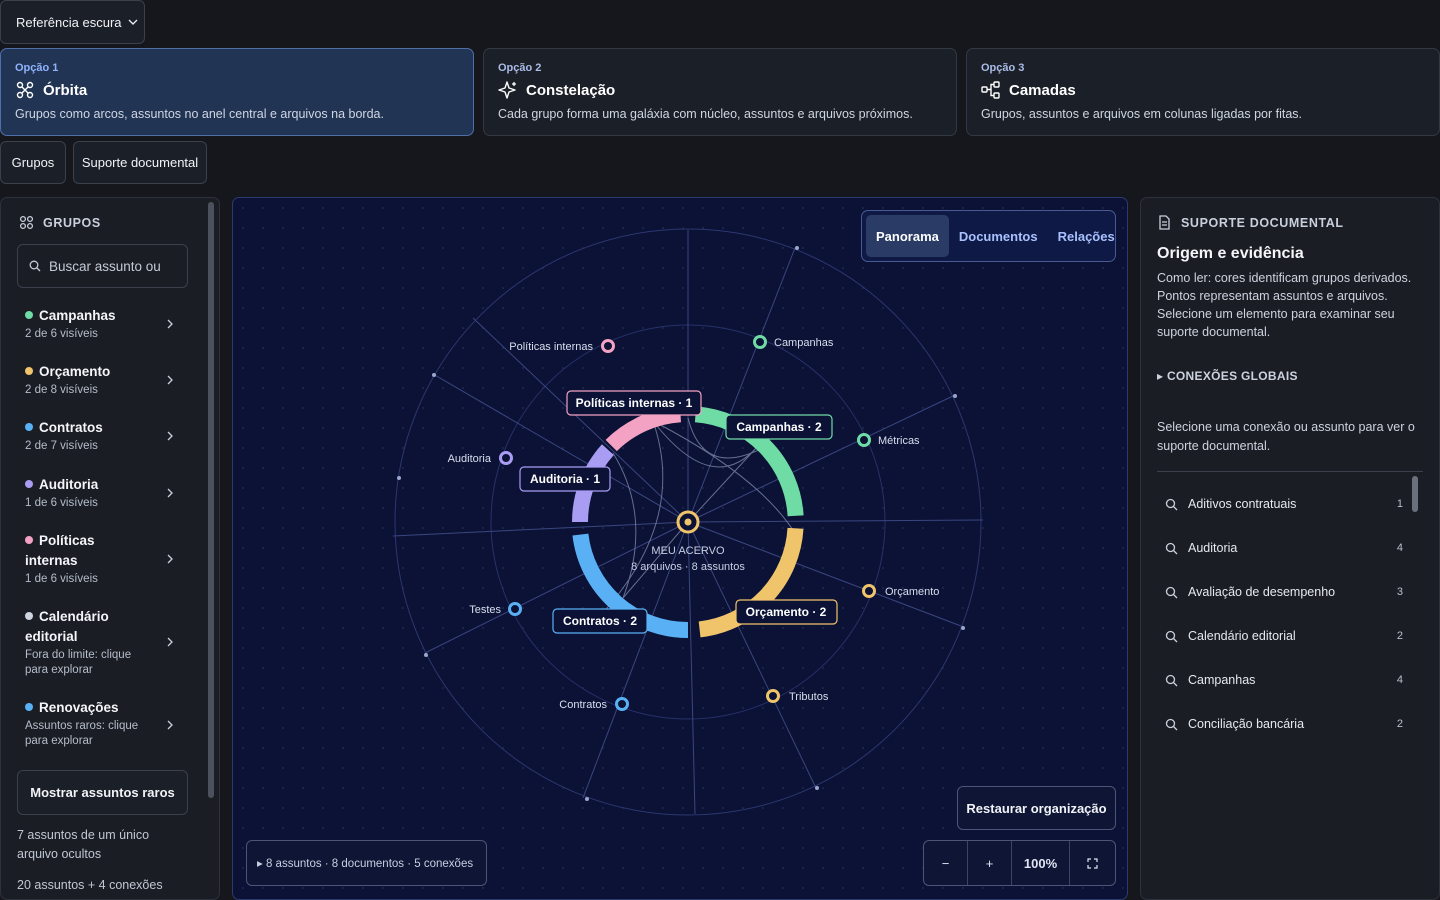 Image resolution: width=1440 pixels, height=900 pixels. I want to click on subject-count: 2, so click(1399, 724).